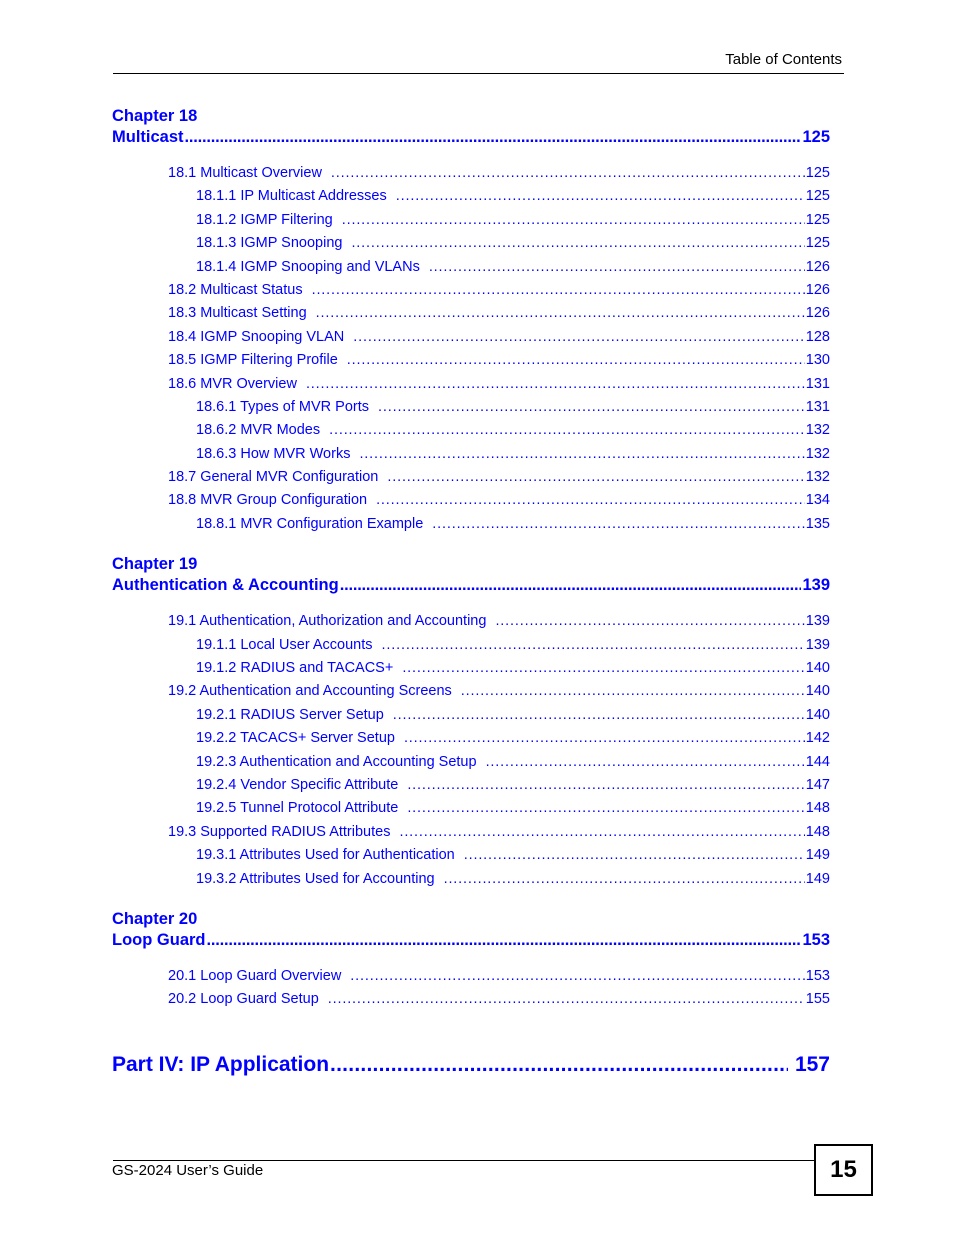 The height and width of the screenshot is (1235, 954). I want to click on toc-part-link: Part IV: IP Application 157, so click(471, 1065).